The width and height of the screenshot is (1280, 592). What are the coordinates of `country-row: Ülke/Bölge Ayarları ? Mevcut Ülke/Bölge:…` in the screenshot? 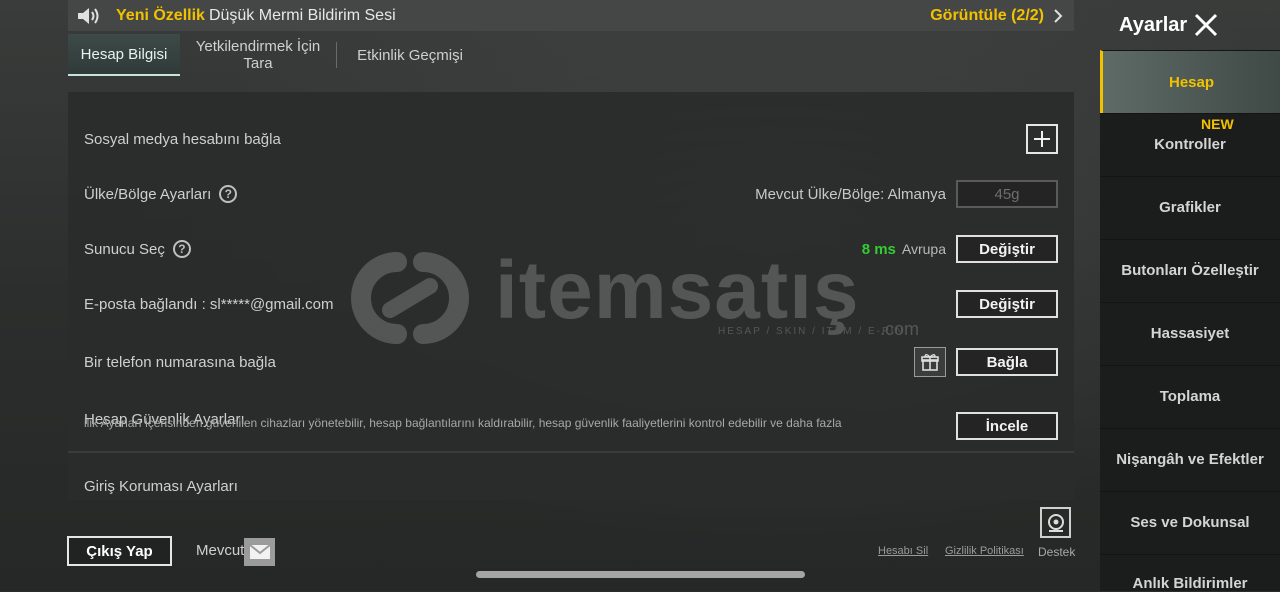 It's located at (571, 194).